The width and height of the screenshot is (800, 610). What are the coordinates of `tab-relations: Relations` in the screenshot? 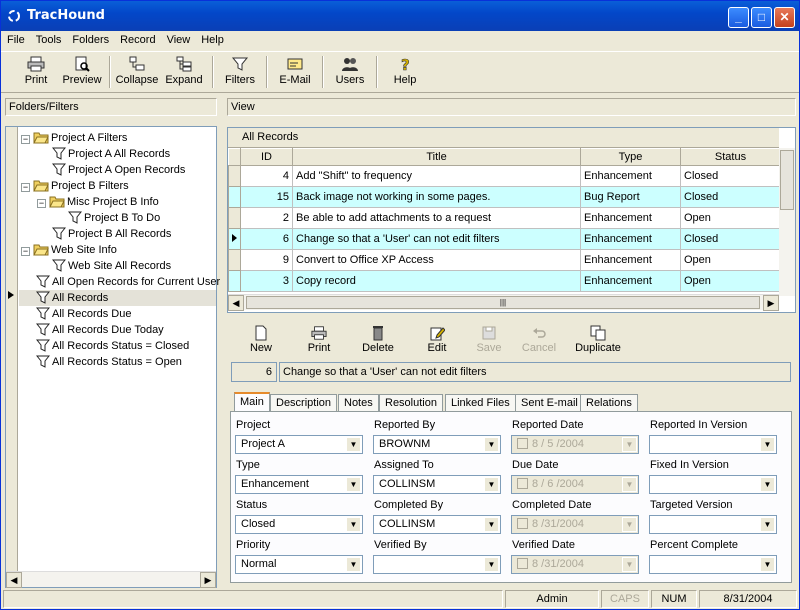 It's located at (609, 403).